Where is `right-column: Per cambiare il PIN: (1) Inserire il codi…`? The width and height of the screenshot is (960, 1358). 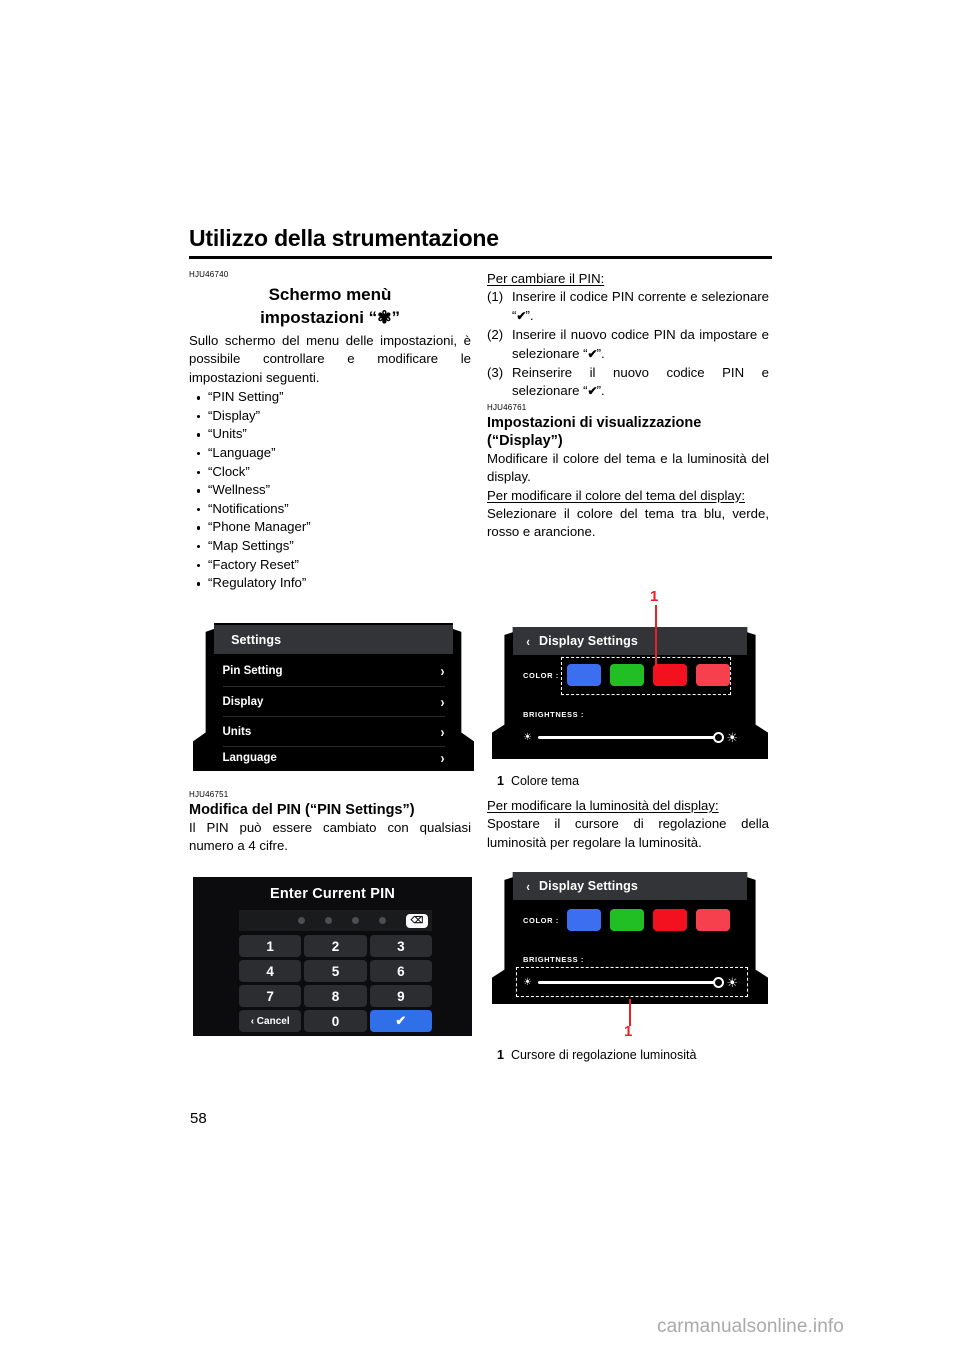 right-column: Per cambiare il PIN: (1) Inserire il codi… is located at coordinates (628, 406).